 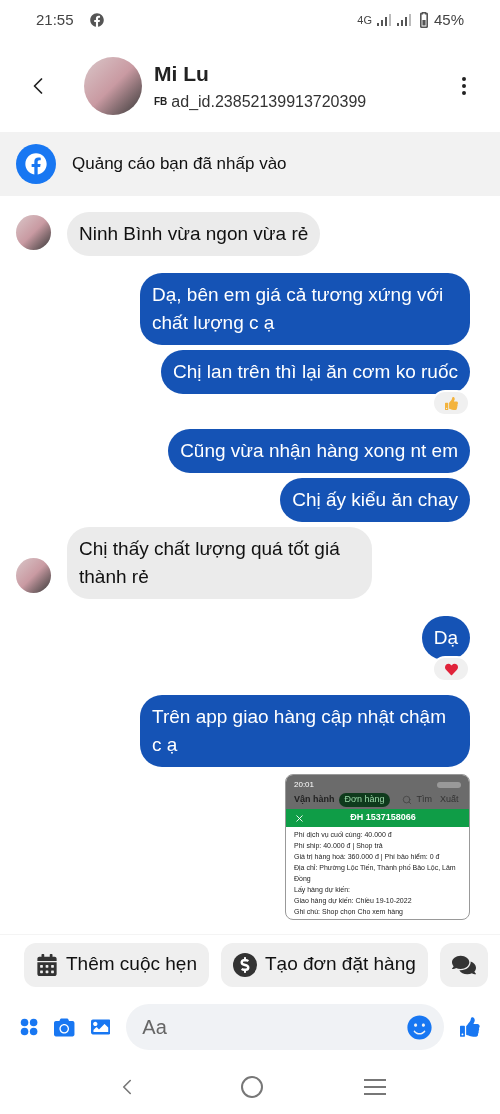 I want to click on embedded-time: 20:01, so click(x=304, y=785).